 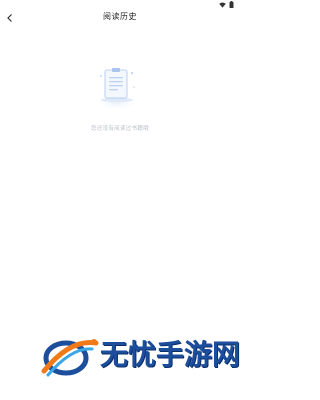 I want to click on status-icons, so click(x=226, y=4).